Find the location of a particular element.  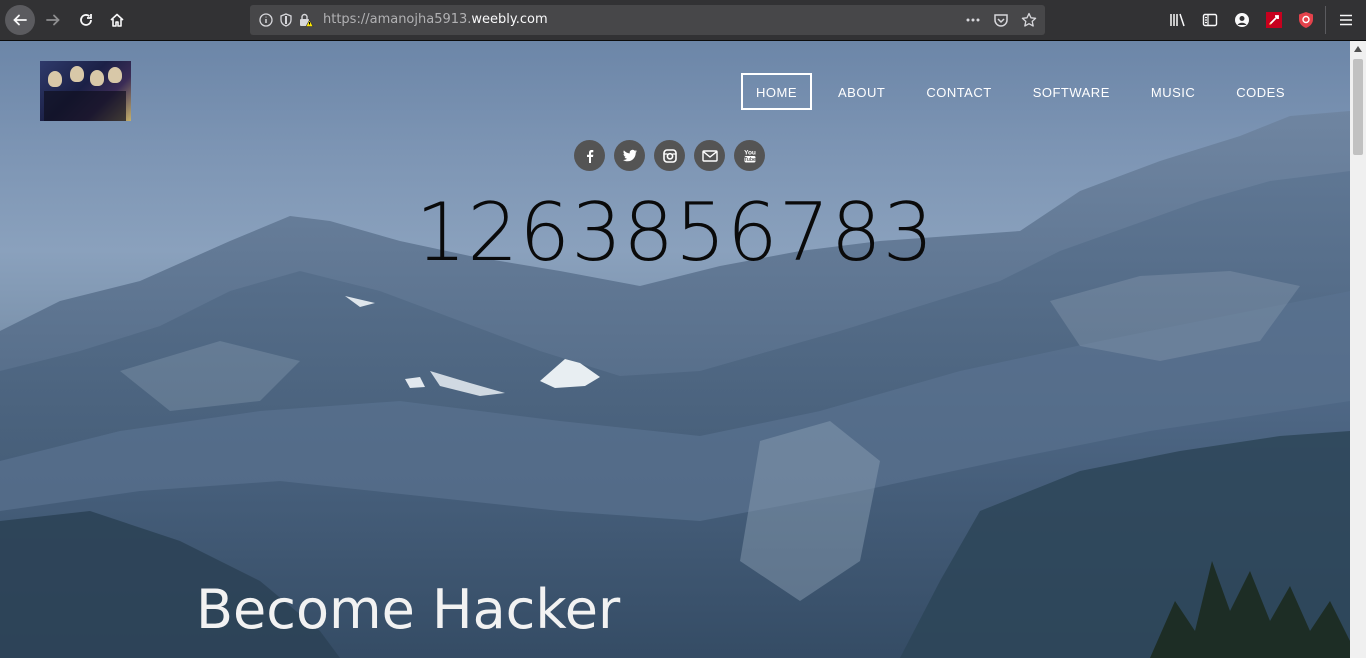

menu-button is located at coordinates (1346, 20).